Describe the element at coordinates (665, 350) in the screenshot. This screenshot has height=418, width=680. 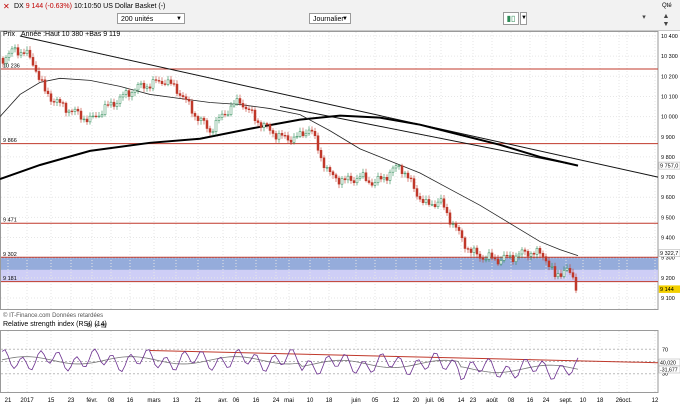
I see `rsi-tick-label: 70` at that location.